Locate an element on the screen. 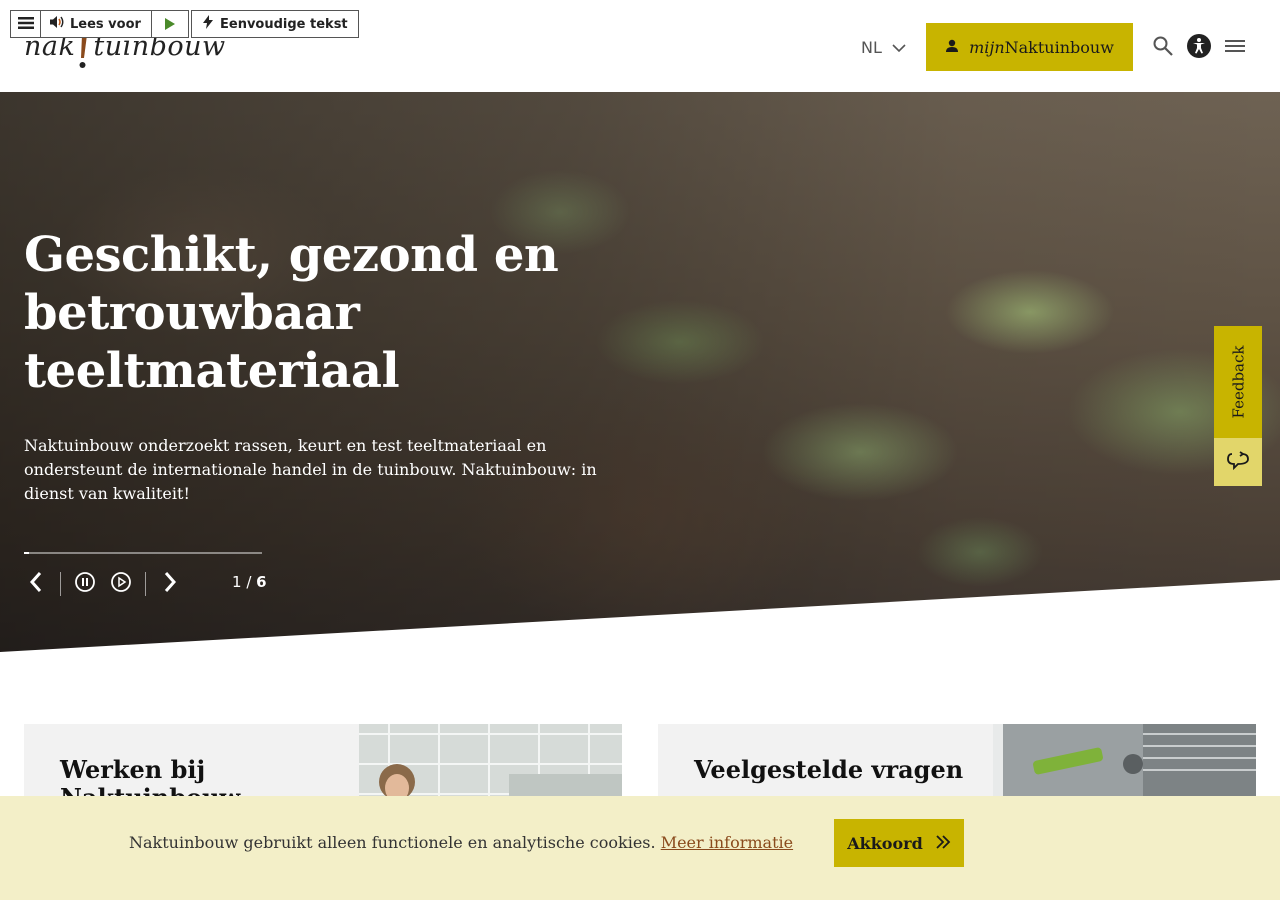 The height and width of the screenshot is (900, 1280). next-slide-button is located at coordinates (170, 584).